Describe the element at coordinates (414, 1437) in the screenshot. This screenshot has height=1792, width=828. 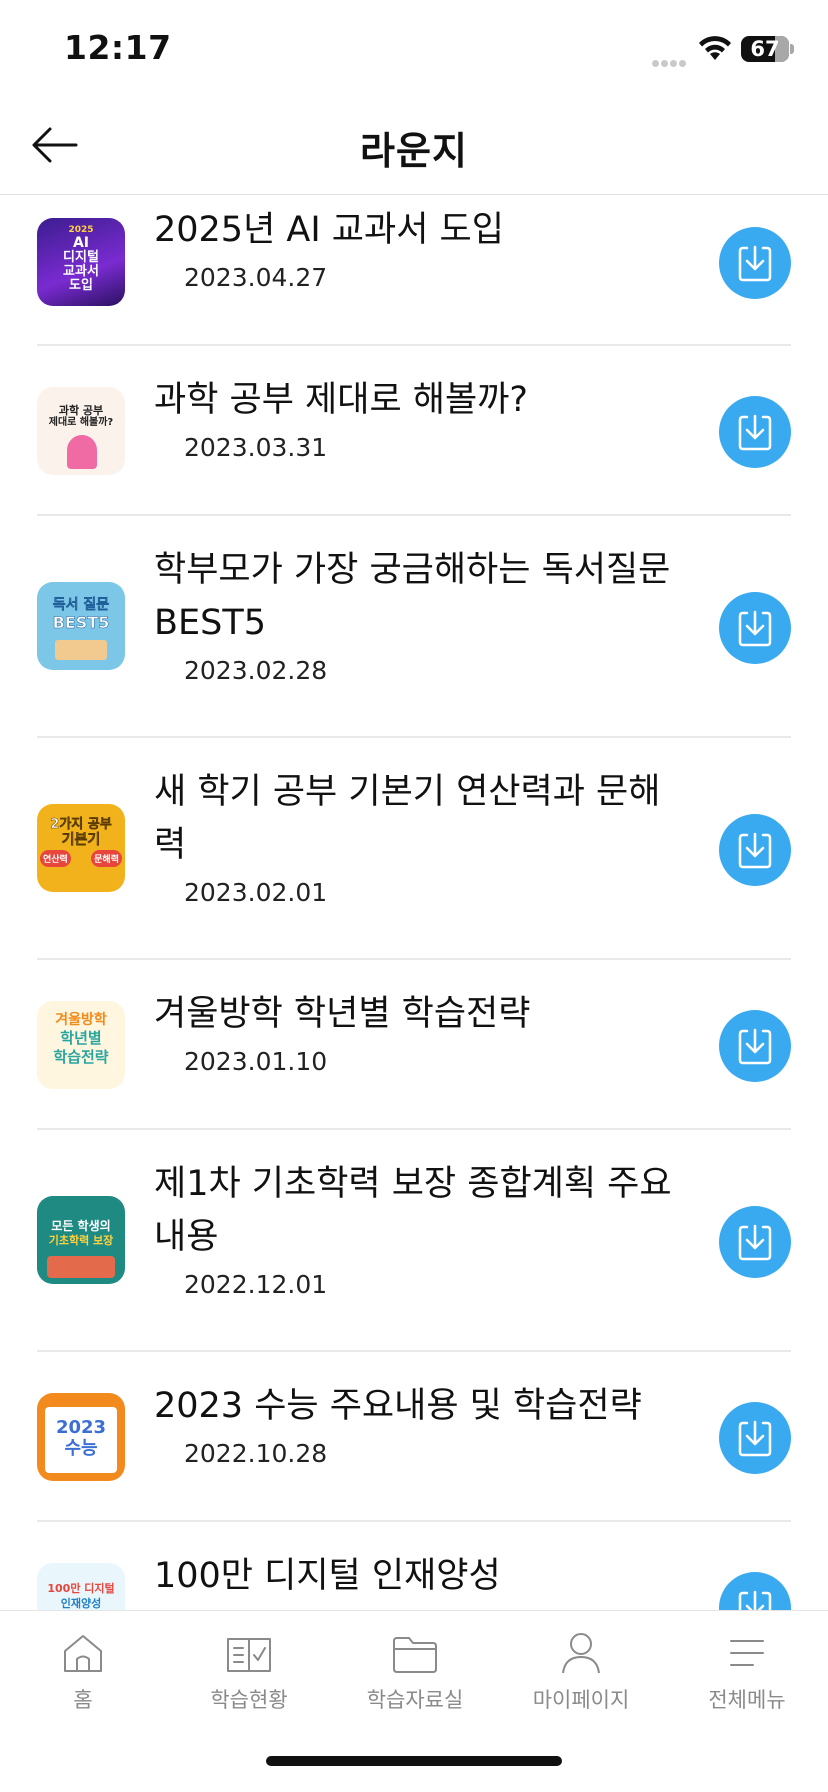
I see `list-item: 2023 수능 2023 수능 주요내용 및 학습전략 2022.10.28` at that location.